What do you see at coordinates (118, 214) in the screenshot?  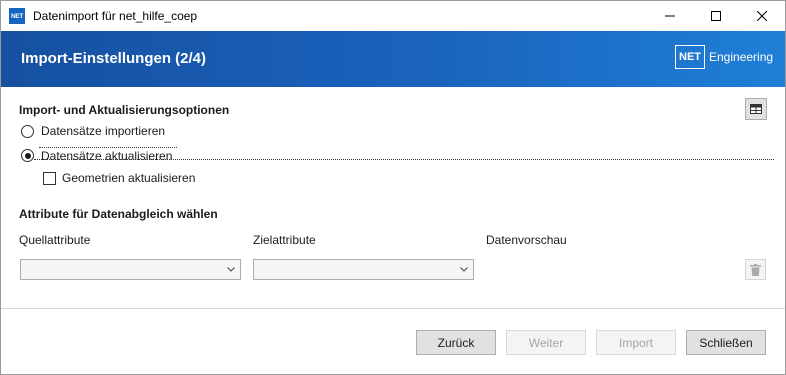 I see `attributes-section-title: Attribute für Datenabgleich wählen` at bounding box center [118, 214].